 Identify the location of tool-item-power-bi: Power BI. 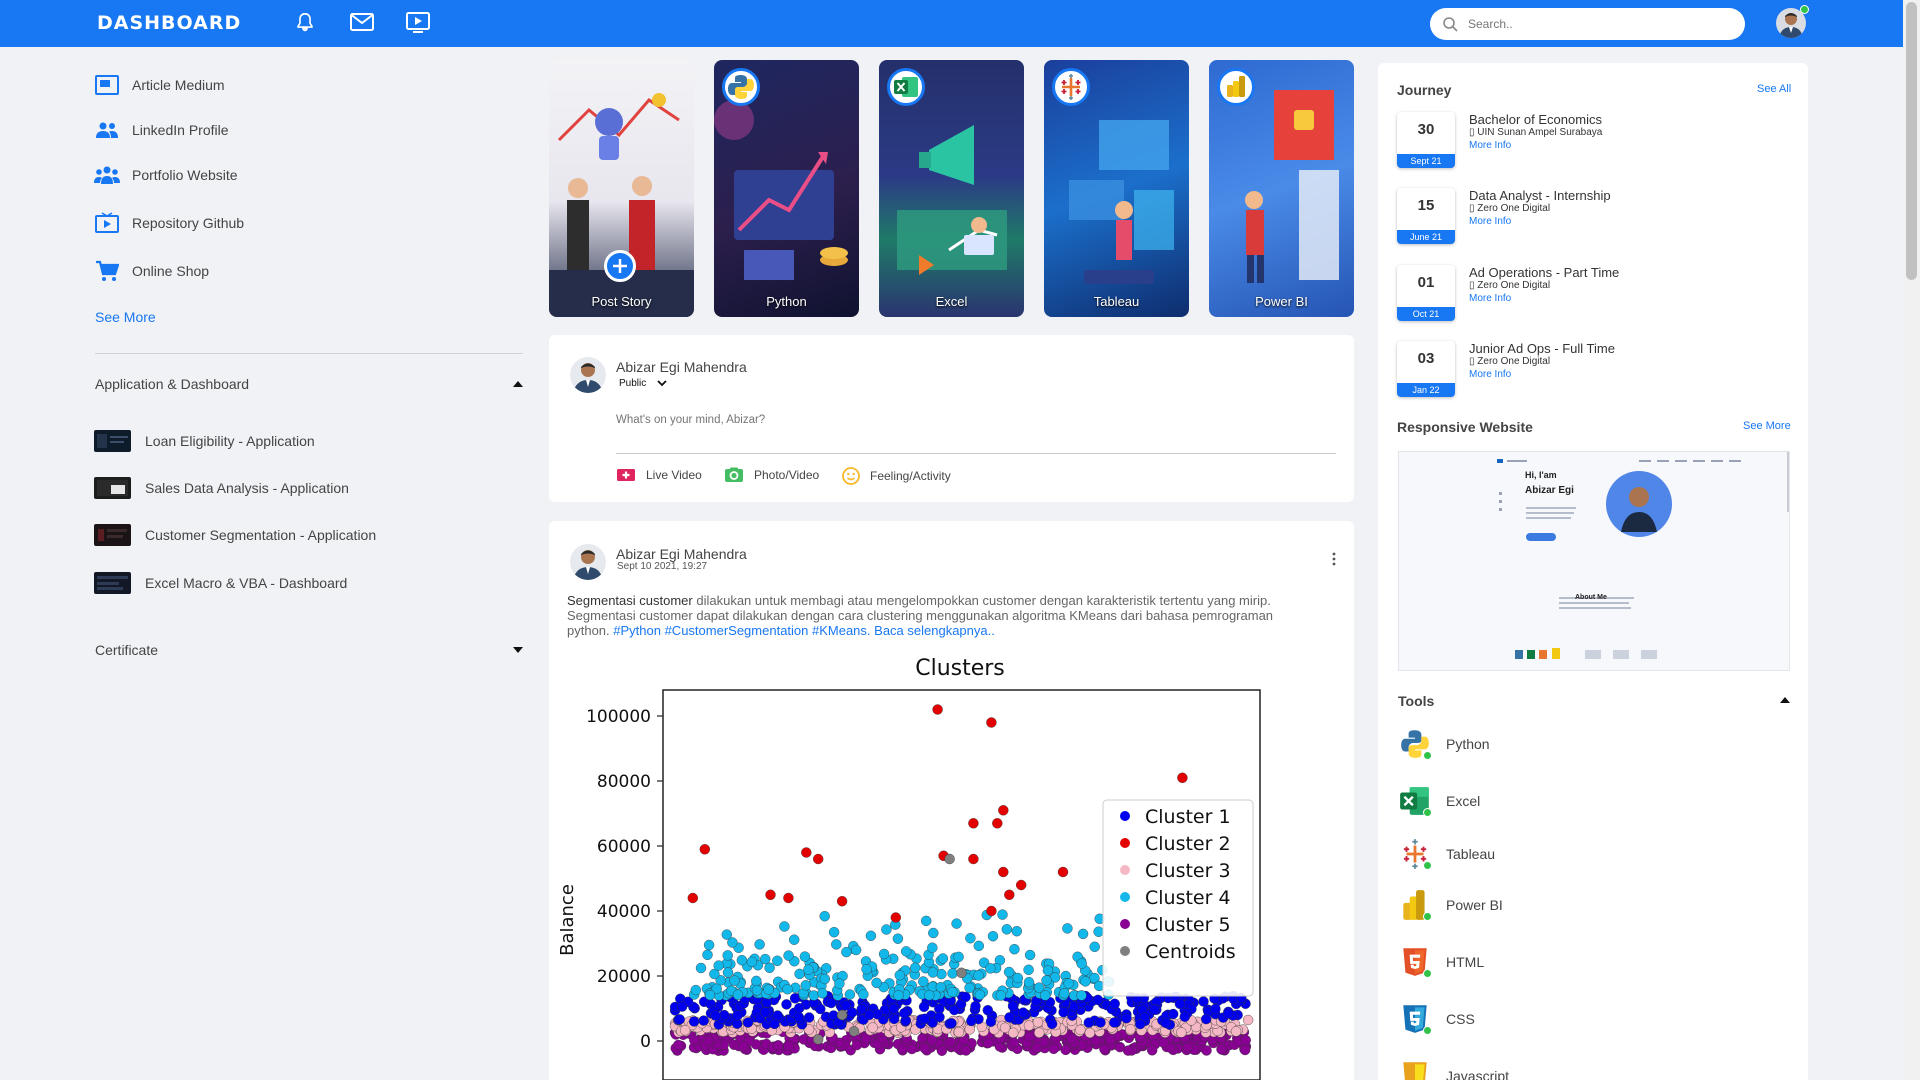
(1548, 905).